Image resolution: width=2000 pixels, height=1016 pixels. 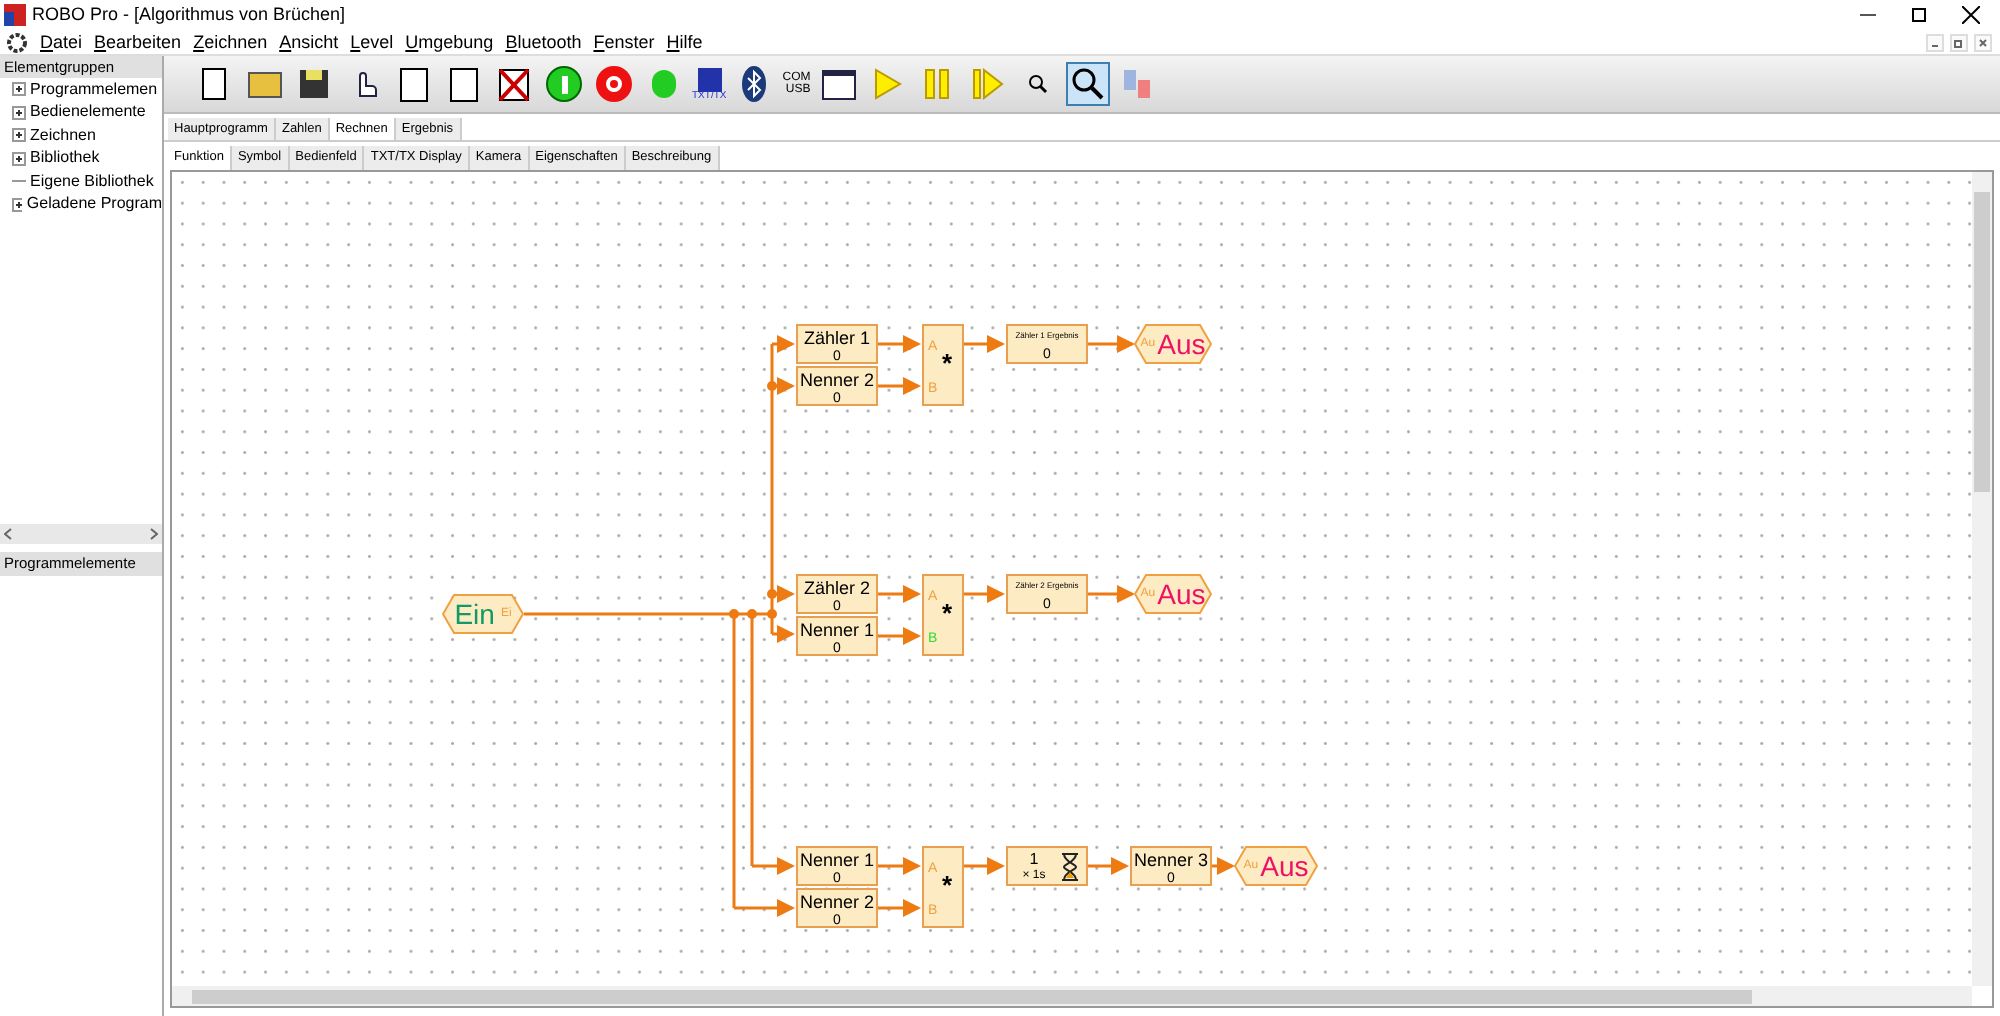 What do you see at coordinates (94, 204) in the screenshot?
I see `tree-item: Geladene Program` at bounding box center [94, 204].